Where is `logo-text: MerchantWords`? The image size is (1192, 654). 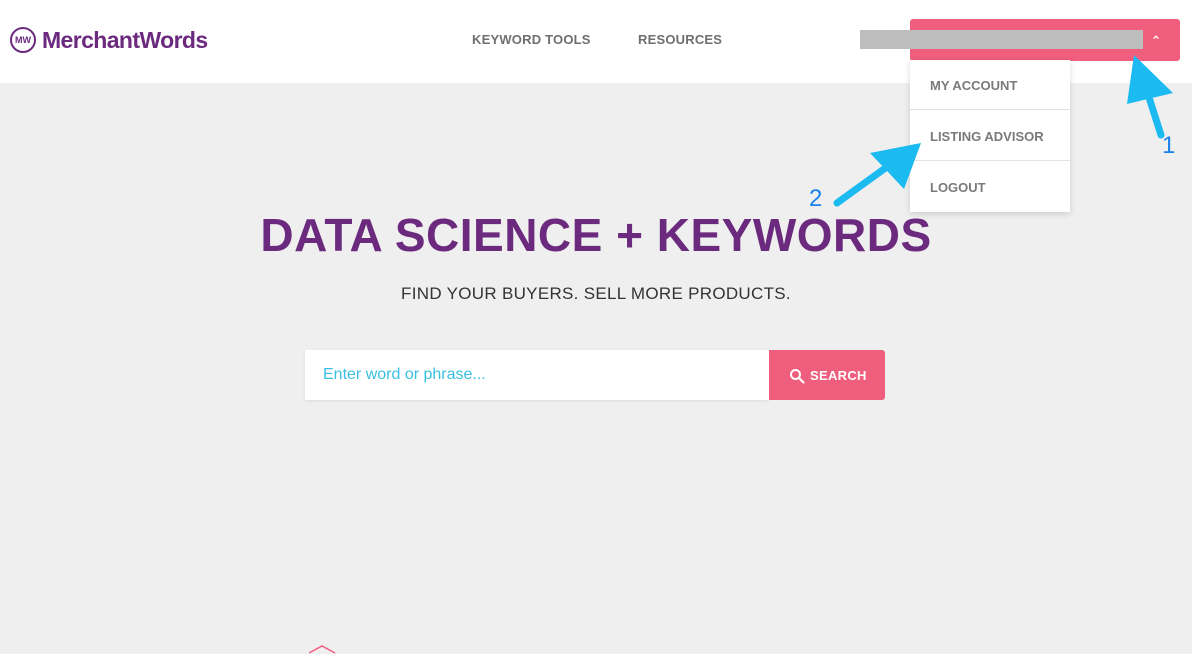 logo-text: MerchantWords is located at coordinates (125, 39).